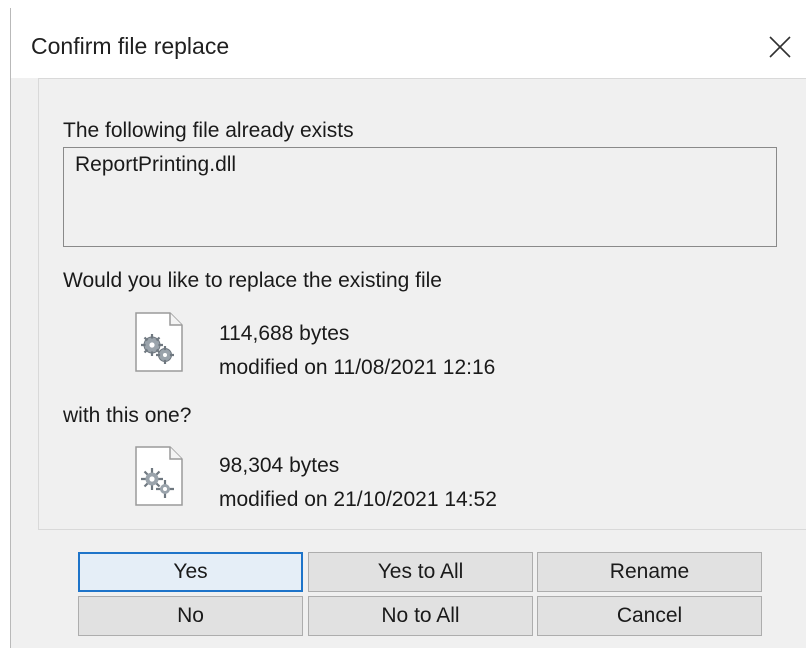  What do you see at coordinates (130, 46) in the screenshot?
I see `dialog-title: Confirm file replace` at bounding box center [130, 46].